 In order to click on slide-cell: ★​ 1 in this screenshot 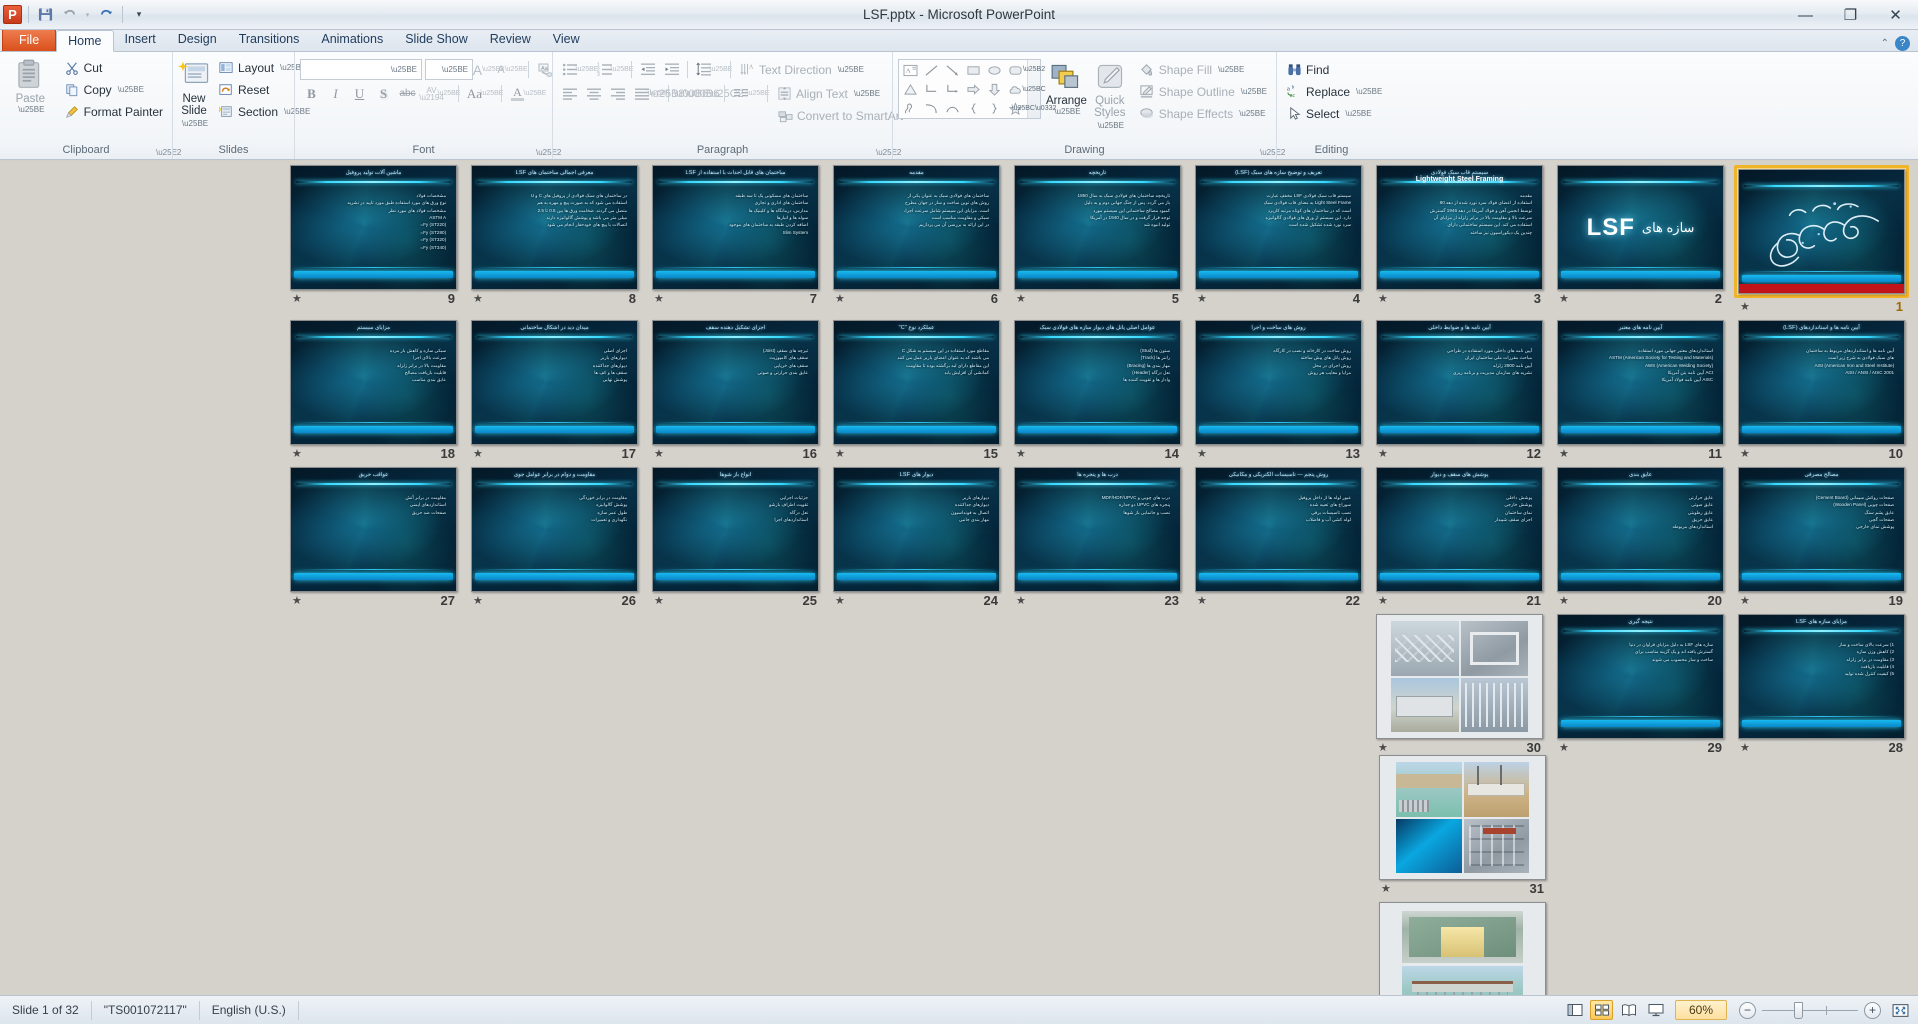, I will do `click(1821, 239)`.